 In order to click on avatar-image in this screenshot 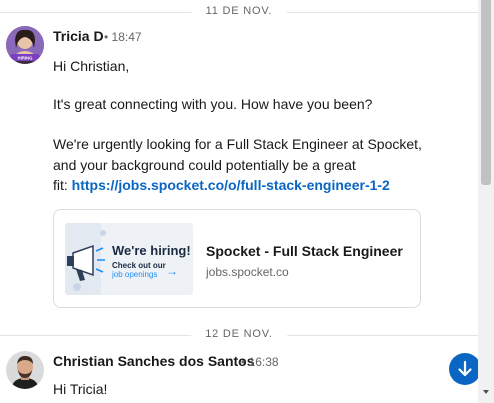, I will do `click(25, 370)`.